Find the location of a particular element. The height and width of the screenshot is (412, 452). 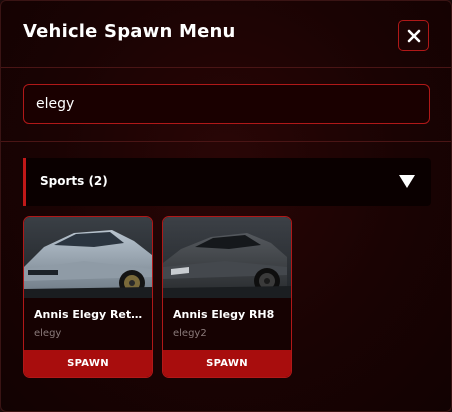

vehicle-image-dark-coupe is located at coordinates (227, 257).